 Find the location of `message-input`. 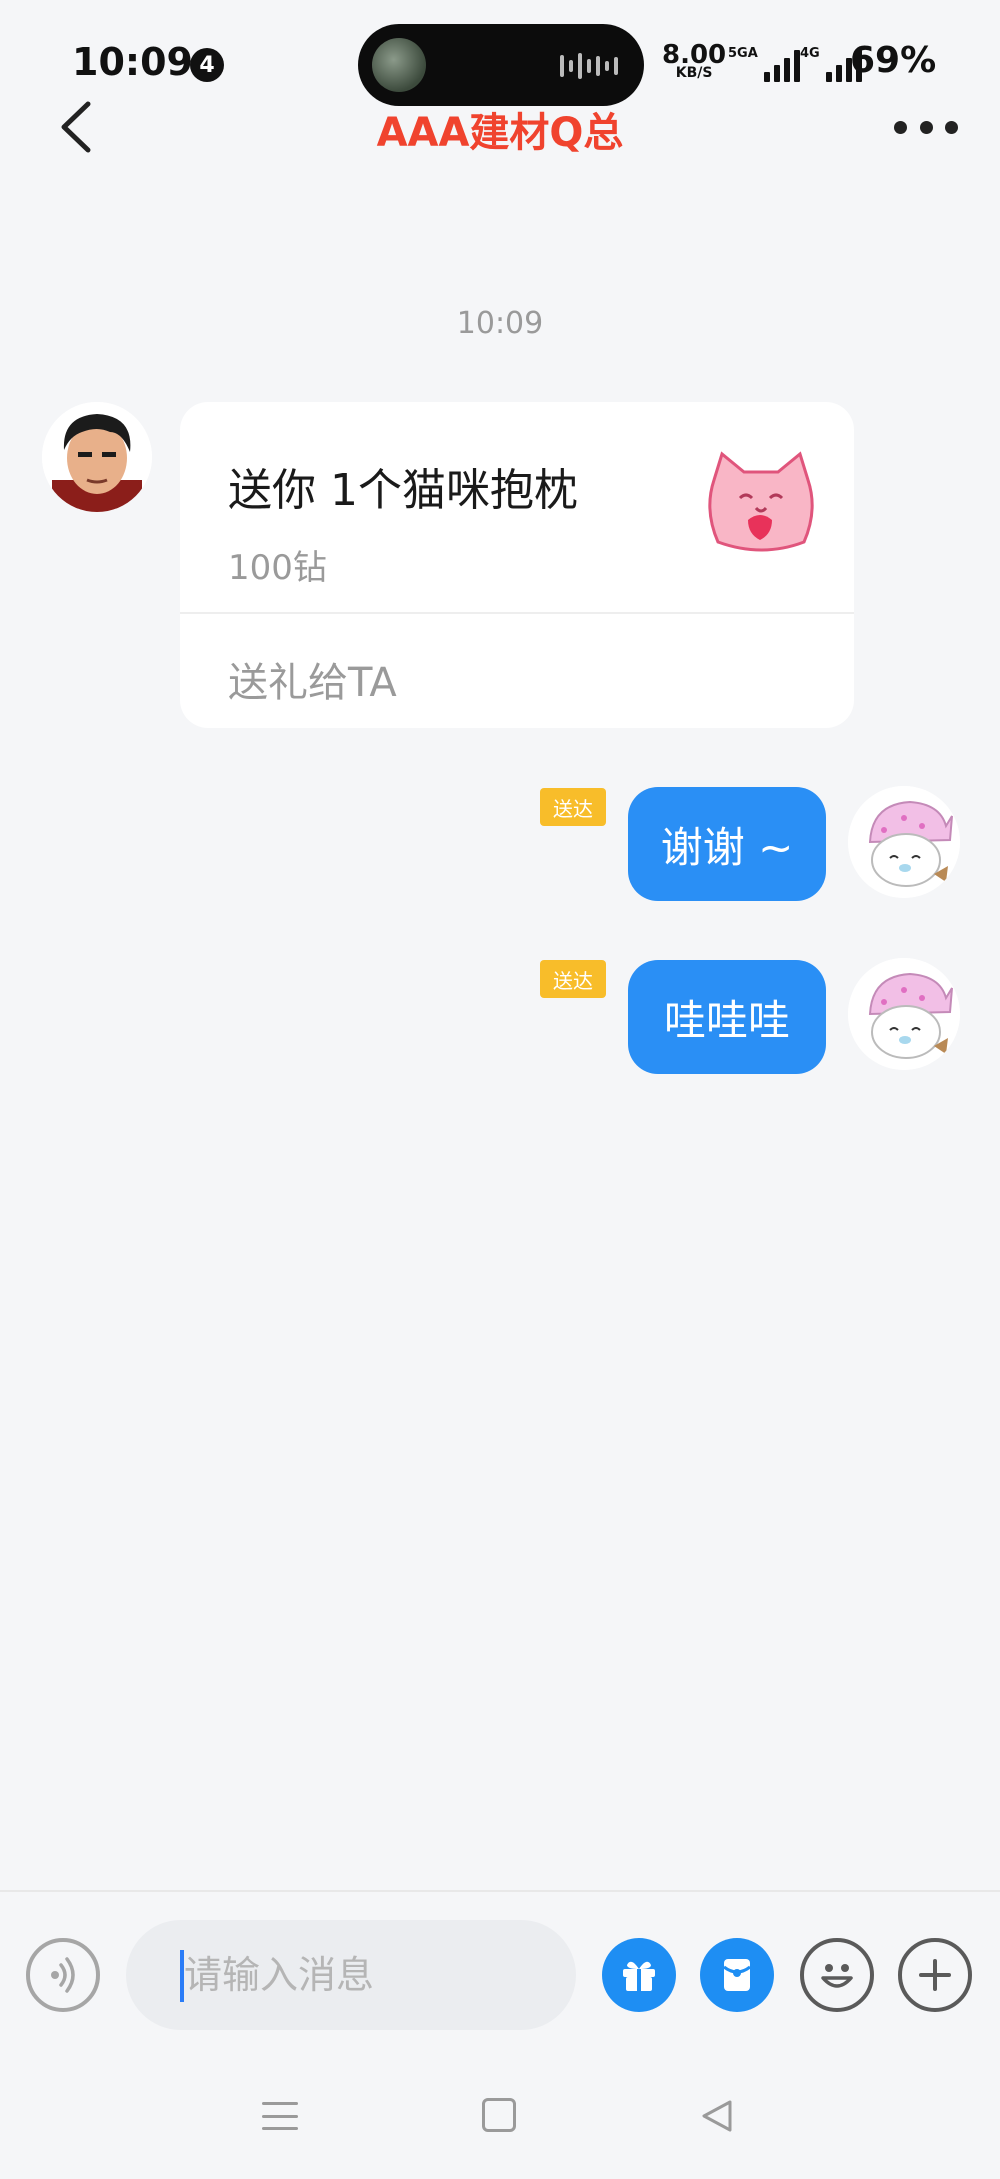

message-input is located at coordinates (351, 1975).